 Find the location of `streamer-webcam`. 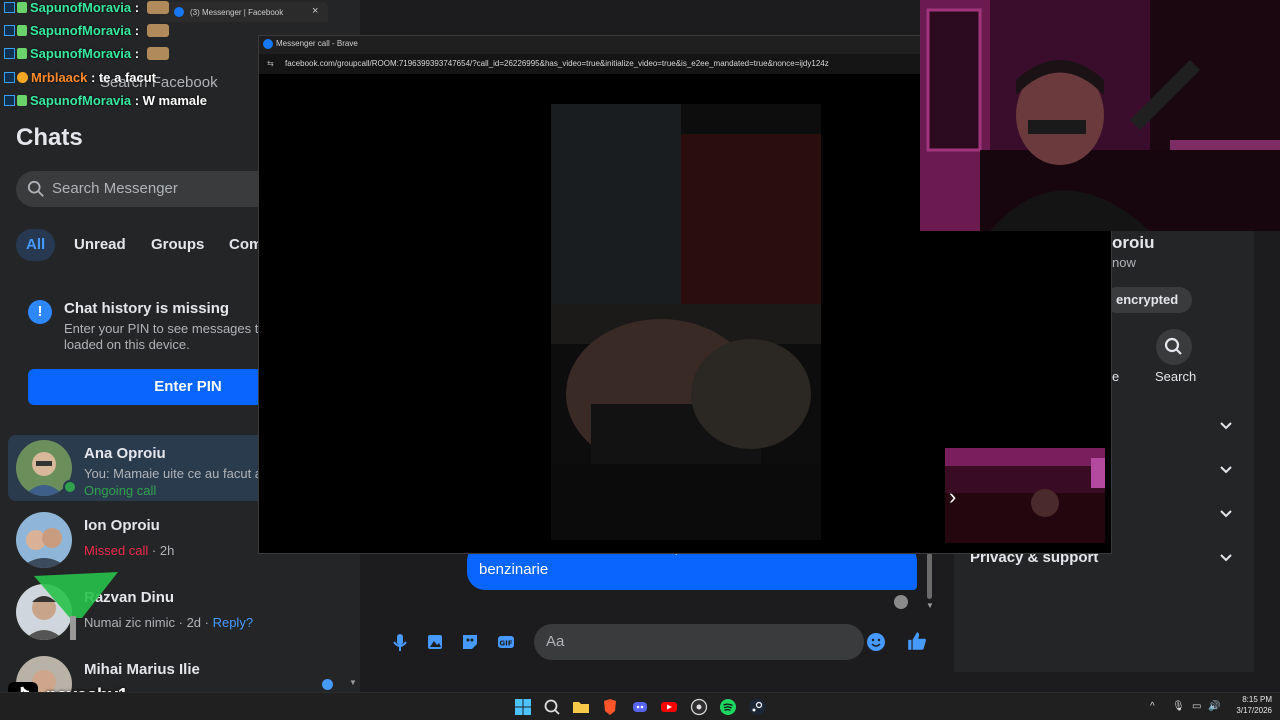

streamer-webcam is located at coordinates (1100, 115).